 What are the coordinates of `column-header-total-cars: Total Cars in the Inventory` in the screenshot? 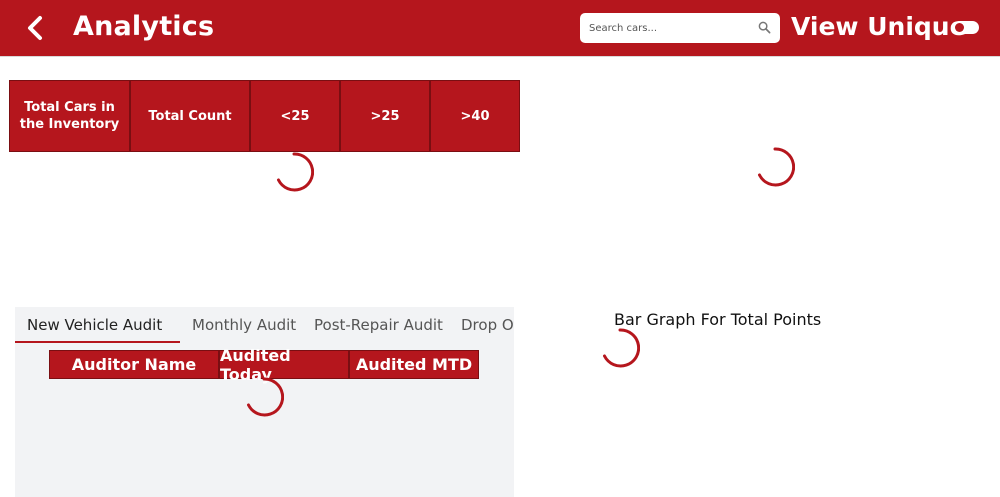 It's located at (69, 116).